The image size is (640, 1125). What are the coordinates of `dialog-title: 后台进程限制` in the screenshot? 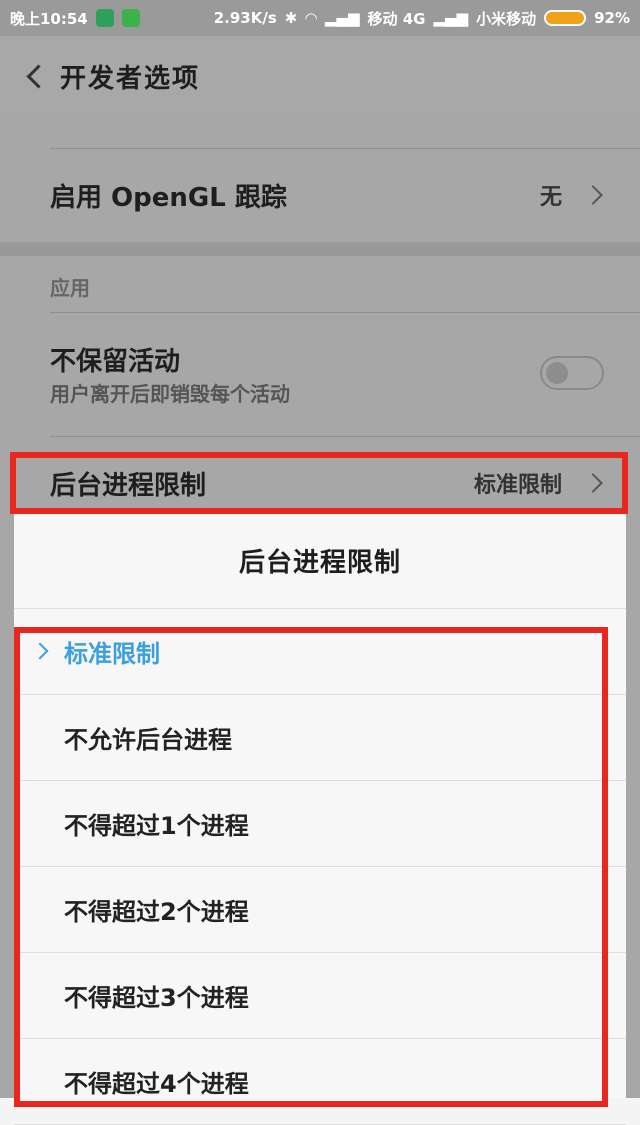 It's located at (319, 562).